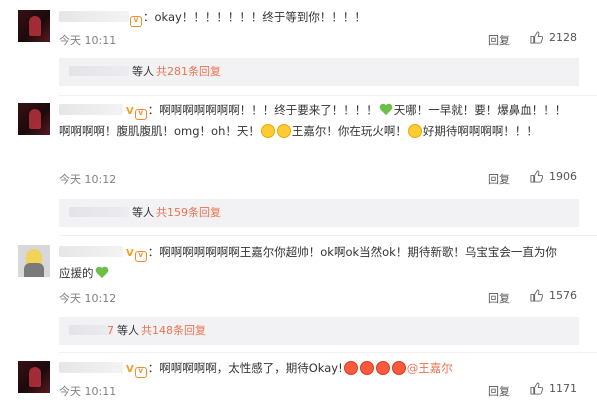  What do you see at coordinates (563, 37) in the screenshot?
I see `like-count: 2128` at bounding box center [563, 37].